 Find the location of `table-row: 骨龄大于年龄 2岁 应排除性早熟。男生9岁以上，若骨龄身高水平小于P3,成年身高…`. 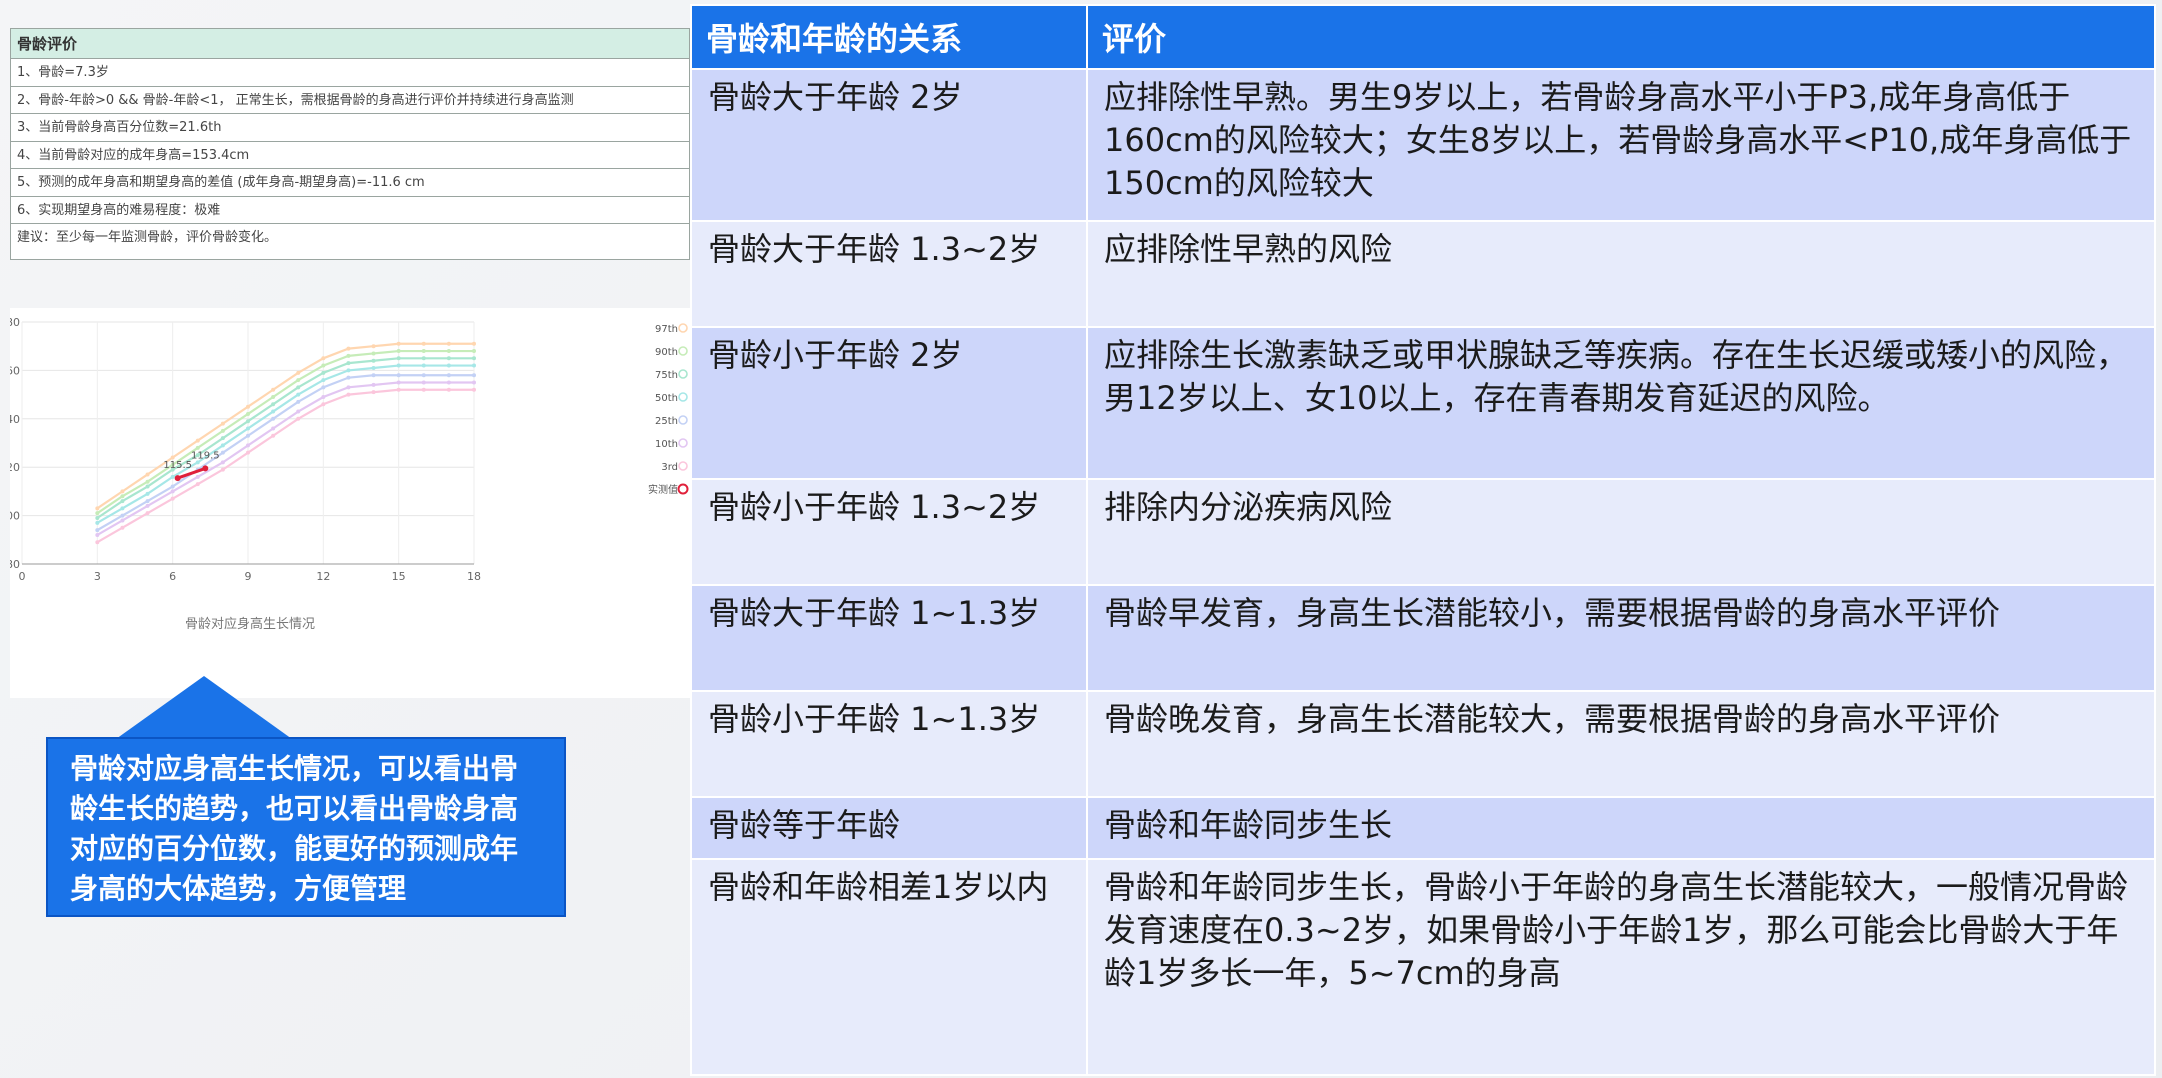

table-row: 骨龄大于年龄 2岁 应排除性早熟。男生9岁以上，若骨龄身高水平小于P3,成年身高… is located at coordinates (1423, 145).